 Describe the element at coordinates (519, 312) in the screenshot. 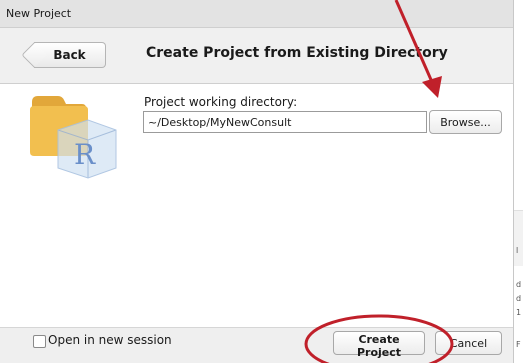

I see `background-text-fragment: 1` at that location.